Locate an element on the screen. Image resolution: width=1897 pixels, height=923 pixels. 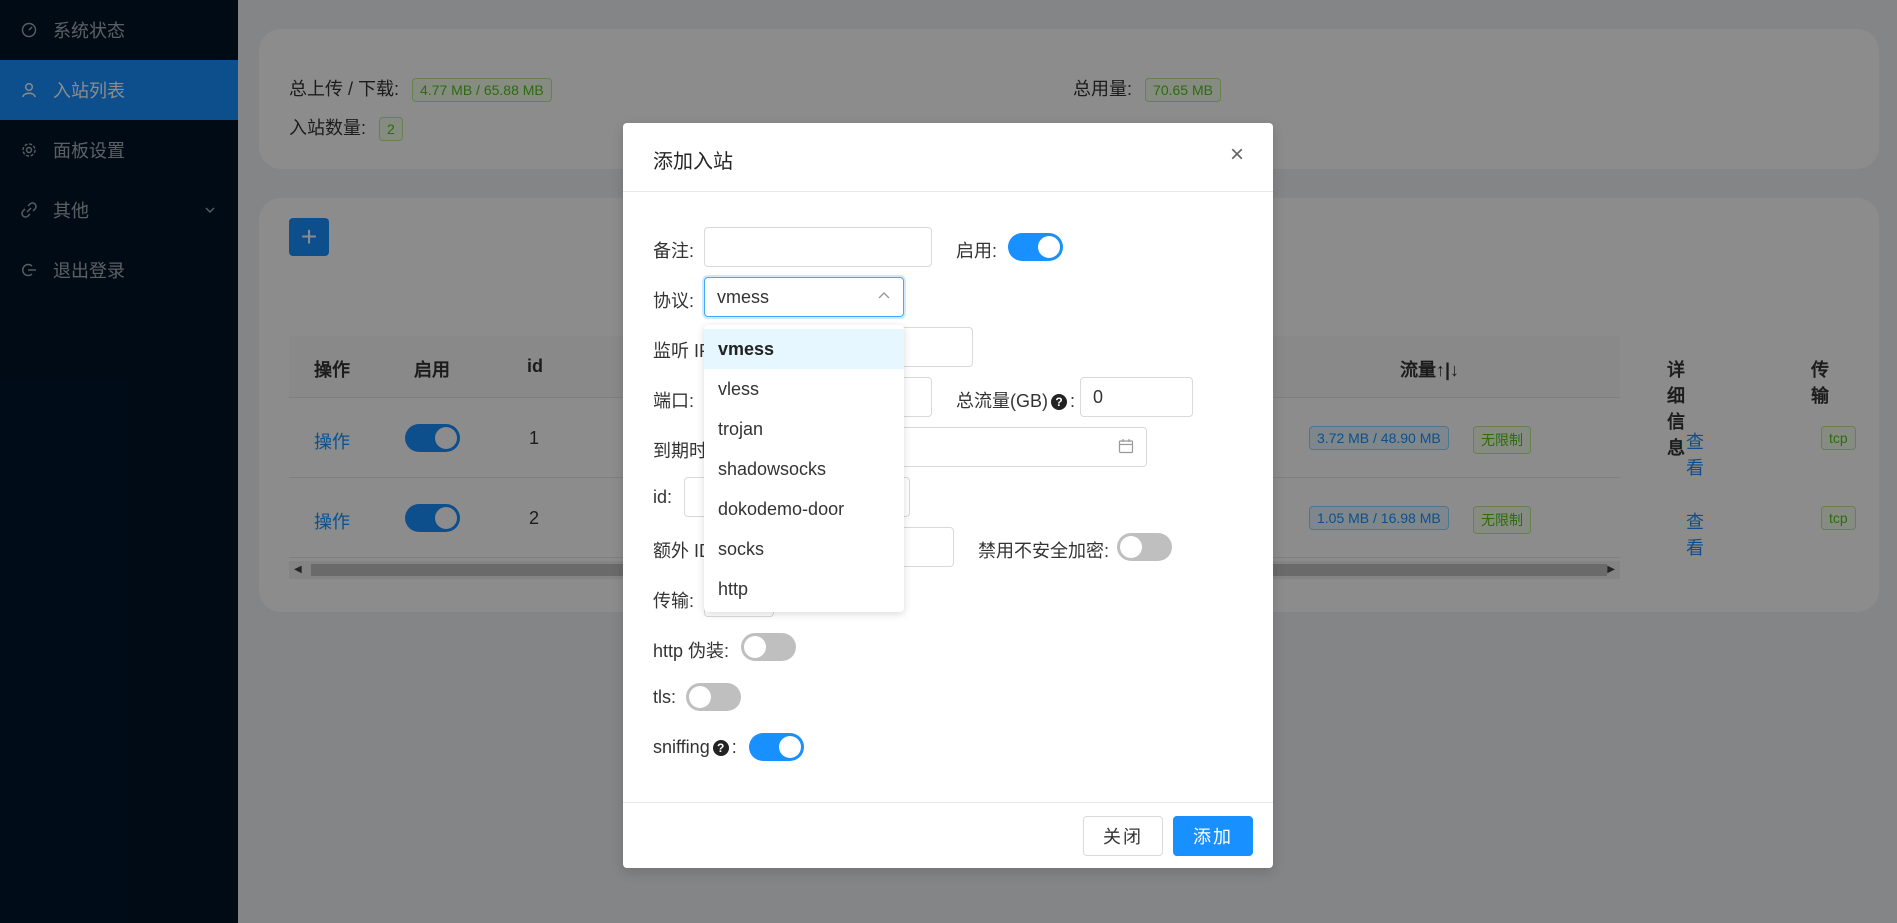
calendar-icon is located at coordinates (1126, 448).